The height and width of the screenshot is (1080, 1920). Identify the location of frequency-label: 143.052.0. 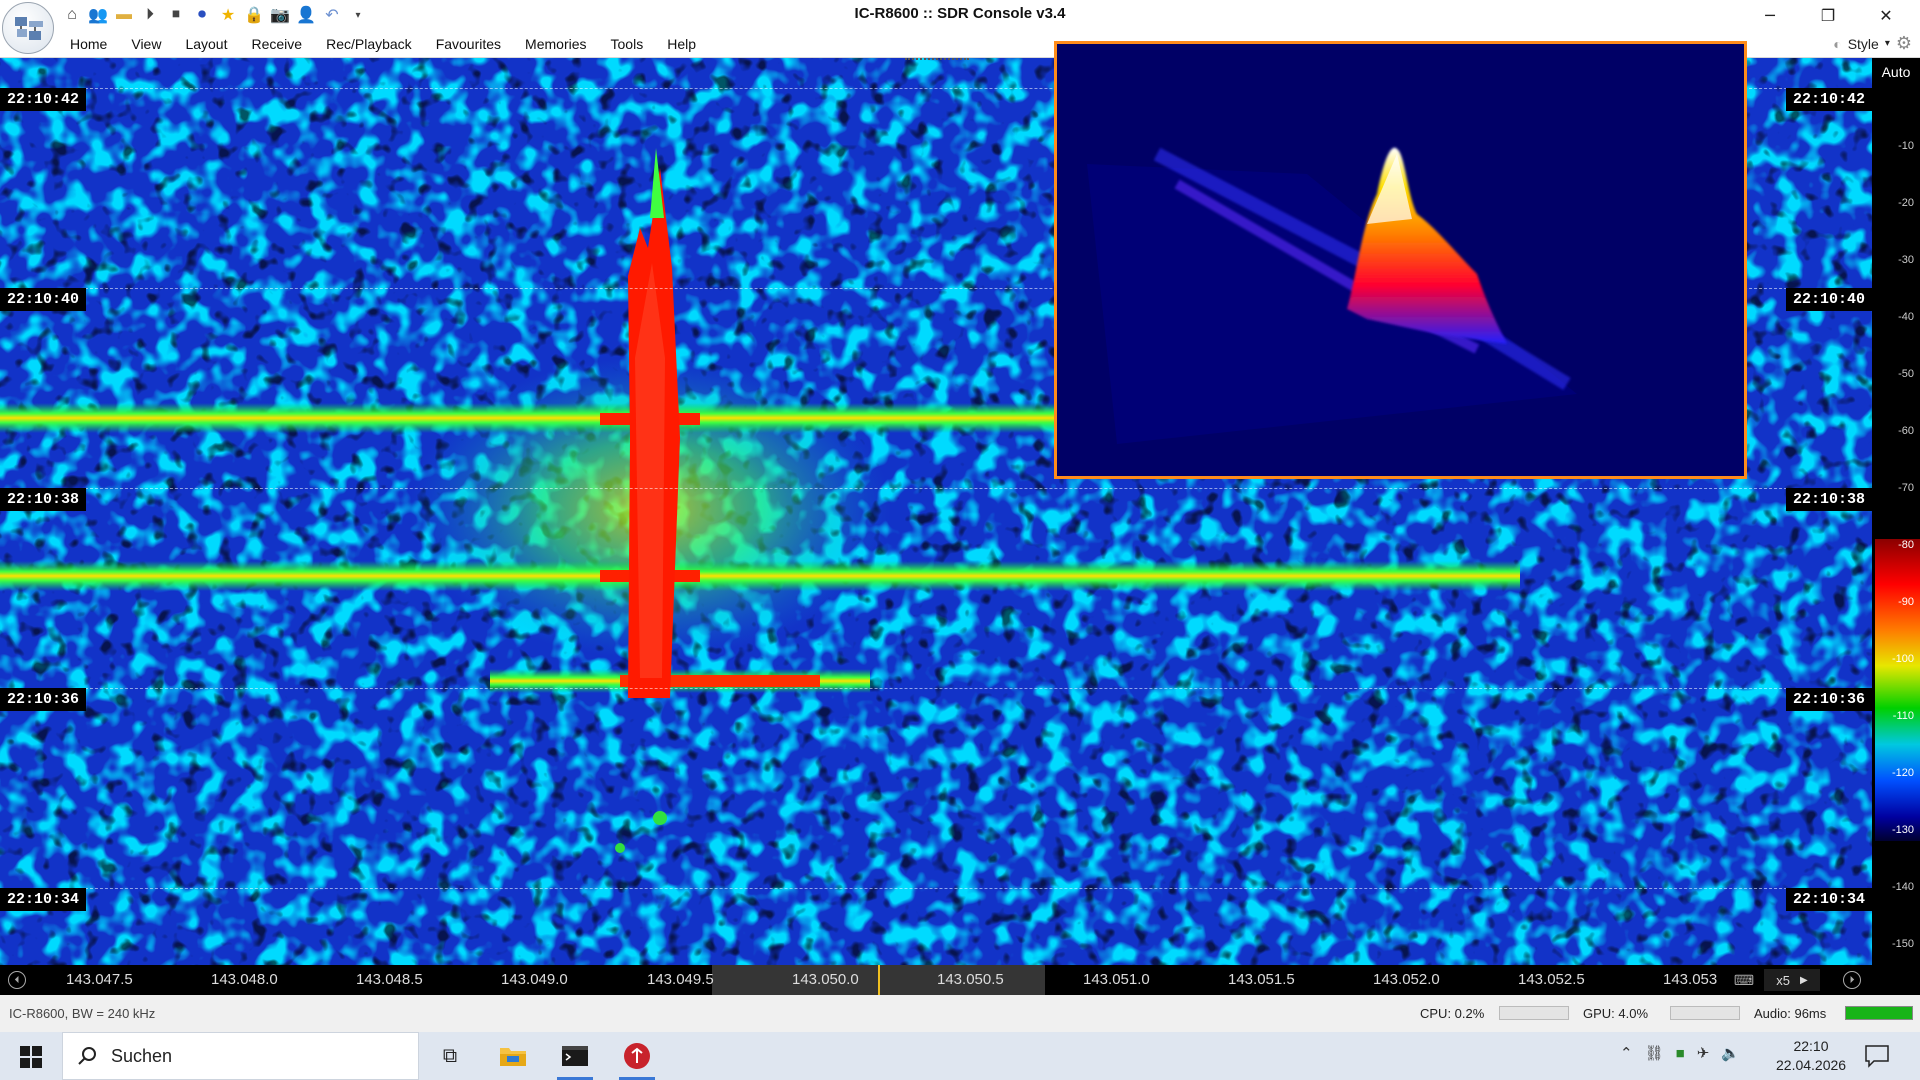
(1406, 979).